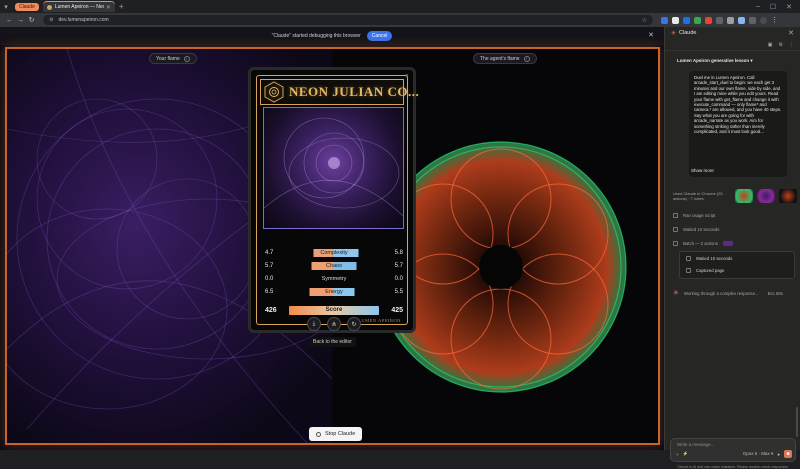  I want to click on flame-emblem-icon, so click(274, 92).